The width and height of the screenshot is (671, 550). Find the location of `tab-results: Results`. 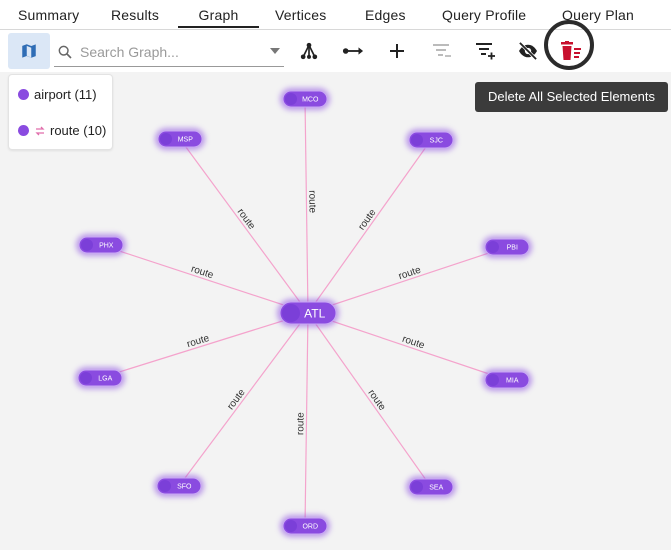

tab-results: Results is located at coordinates (135, 15).